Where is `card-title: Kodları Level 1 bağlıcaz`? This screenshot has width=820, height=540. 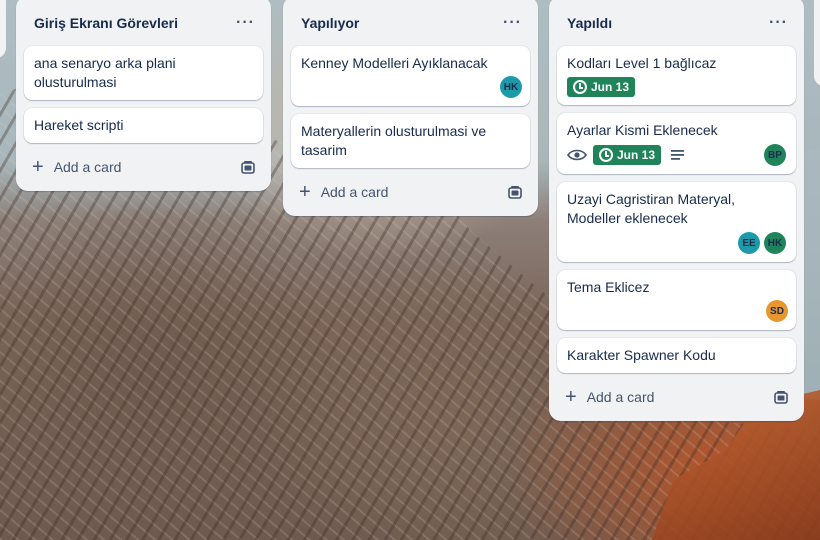 card-title: Kodları Level 1 bağlıcaz is located at coordinates (642, 63).